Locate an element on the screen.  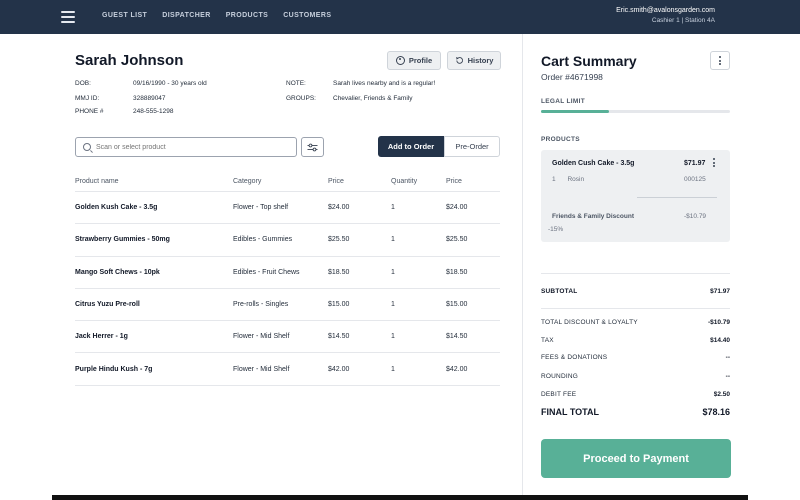
cart-menu-button is located at coordinates (720, 60).